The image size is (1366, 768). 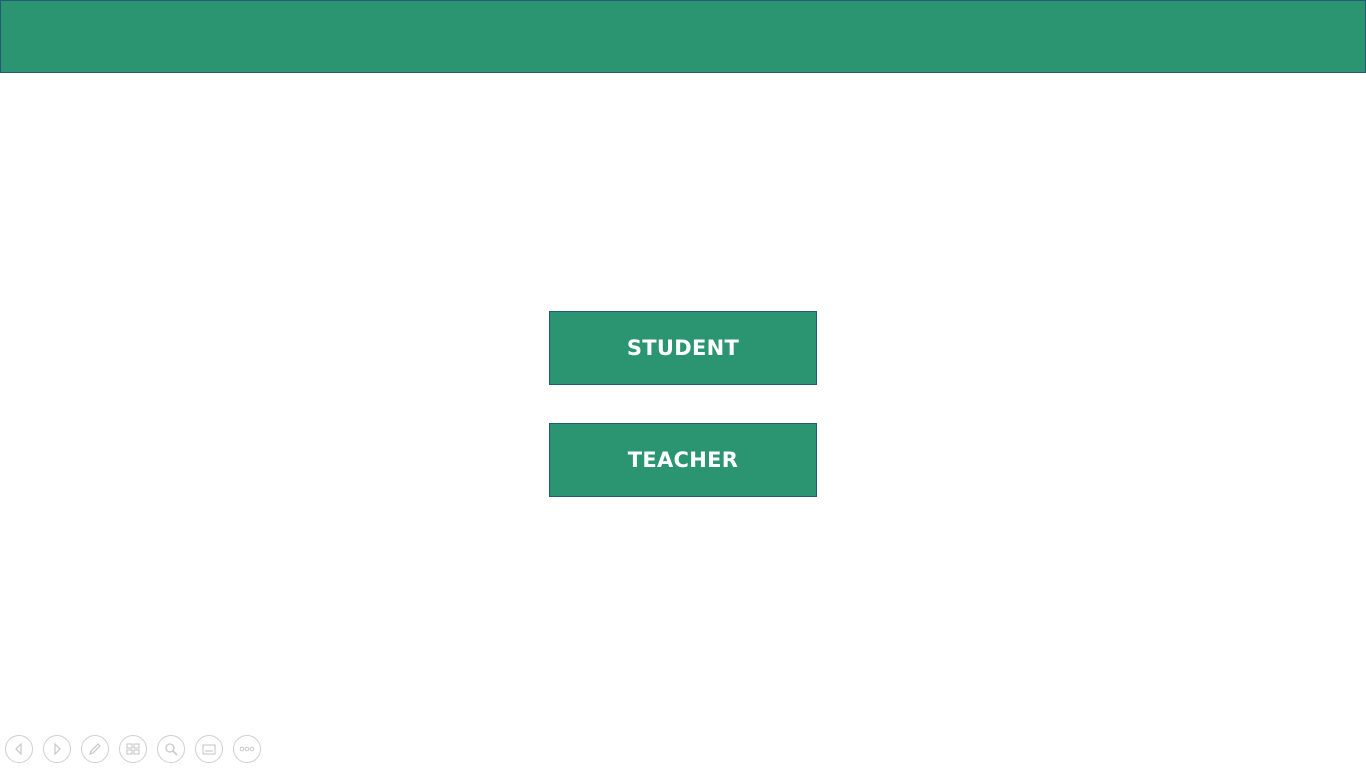 I want to click on pen-icon, so click(x=95, y=749).